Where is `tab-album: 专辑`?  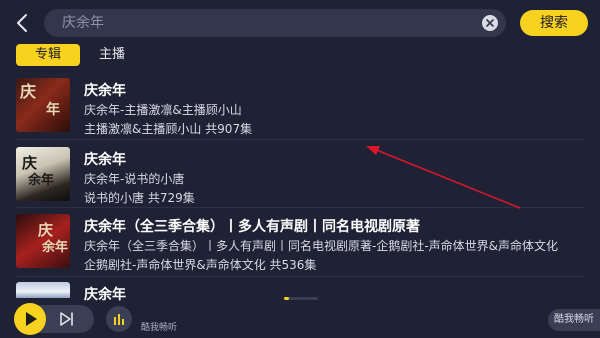
tab-album: 专辑 is located at coordinates (48, 55).